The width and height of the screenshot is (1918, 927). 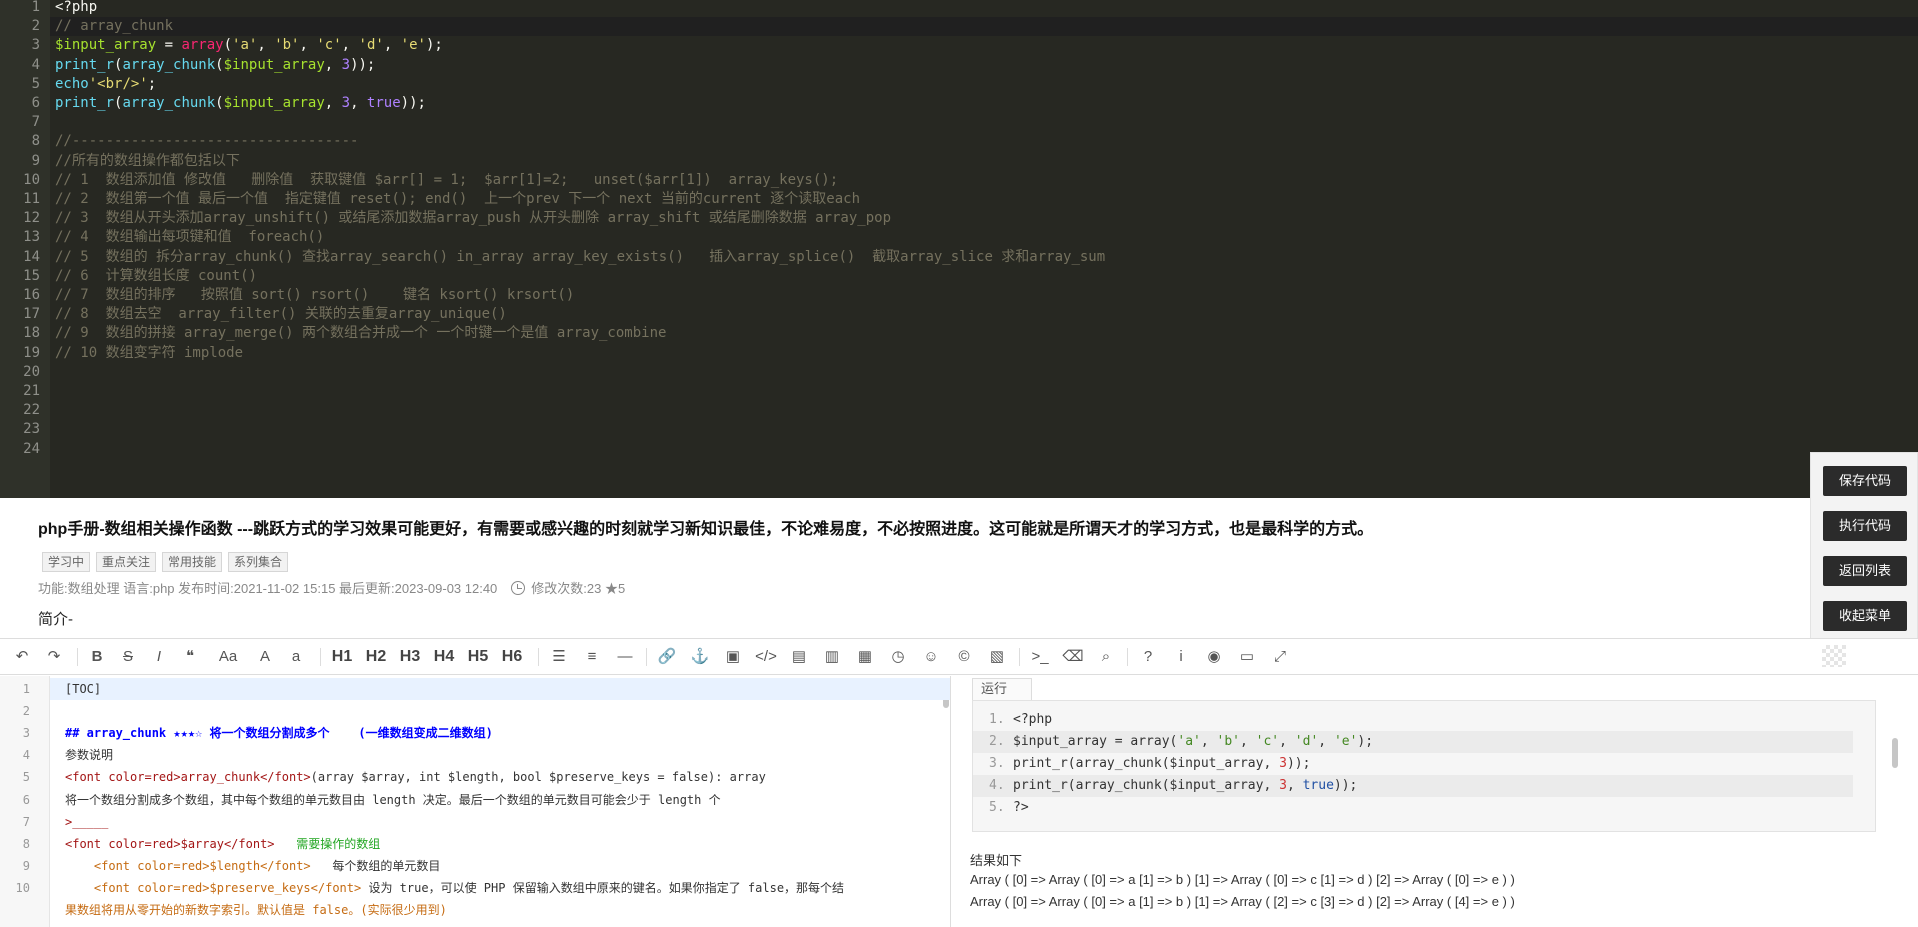 I want to click on markdown-line: <font color=red>$length</font> 每个数组的单元数目, so click(x=252, y=866).